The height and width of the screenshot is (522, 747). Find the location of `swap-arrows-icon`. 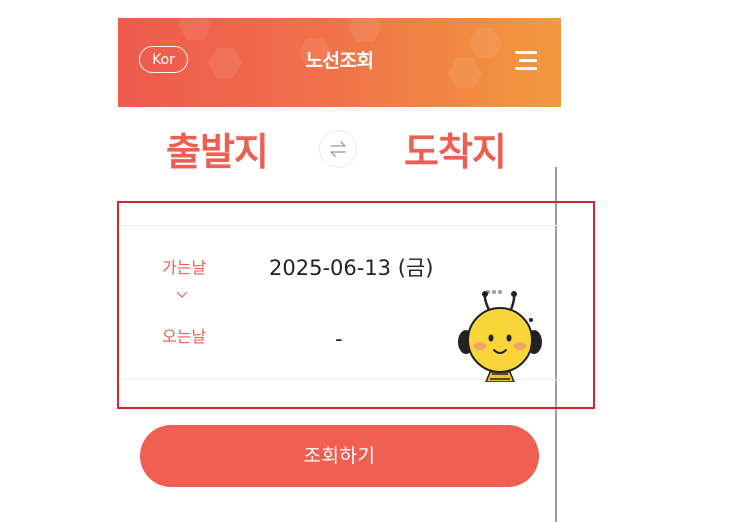

swap-arrows-icon is located at coordinates (338, 149).